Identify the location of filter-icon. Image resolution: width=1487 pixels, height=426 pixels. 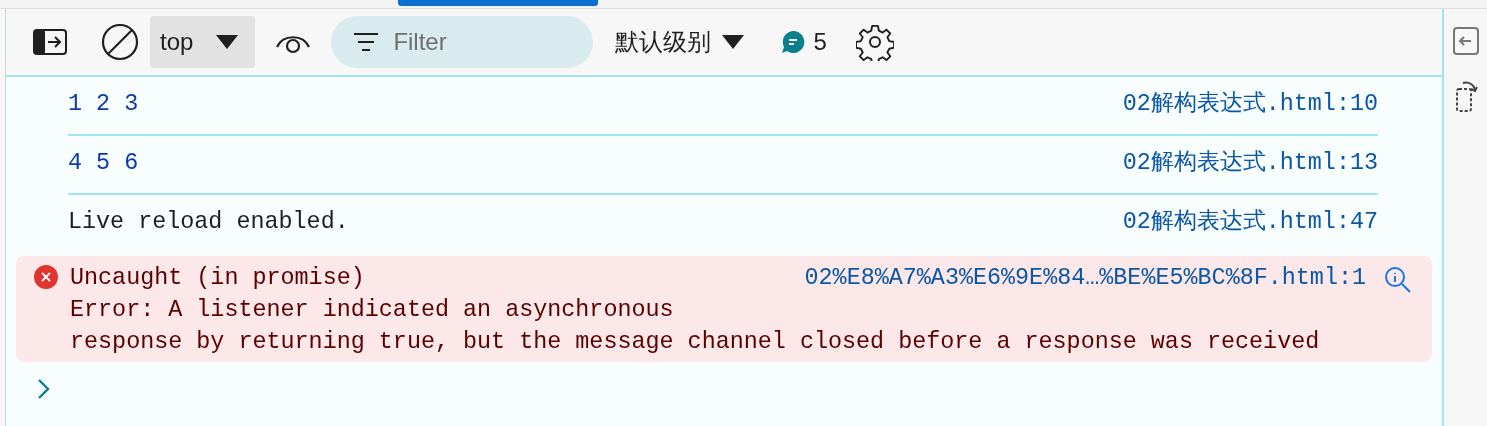
(366, 42).